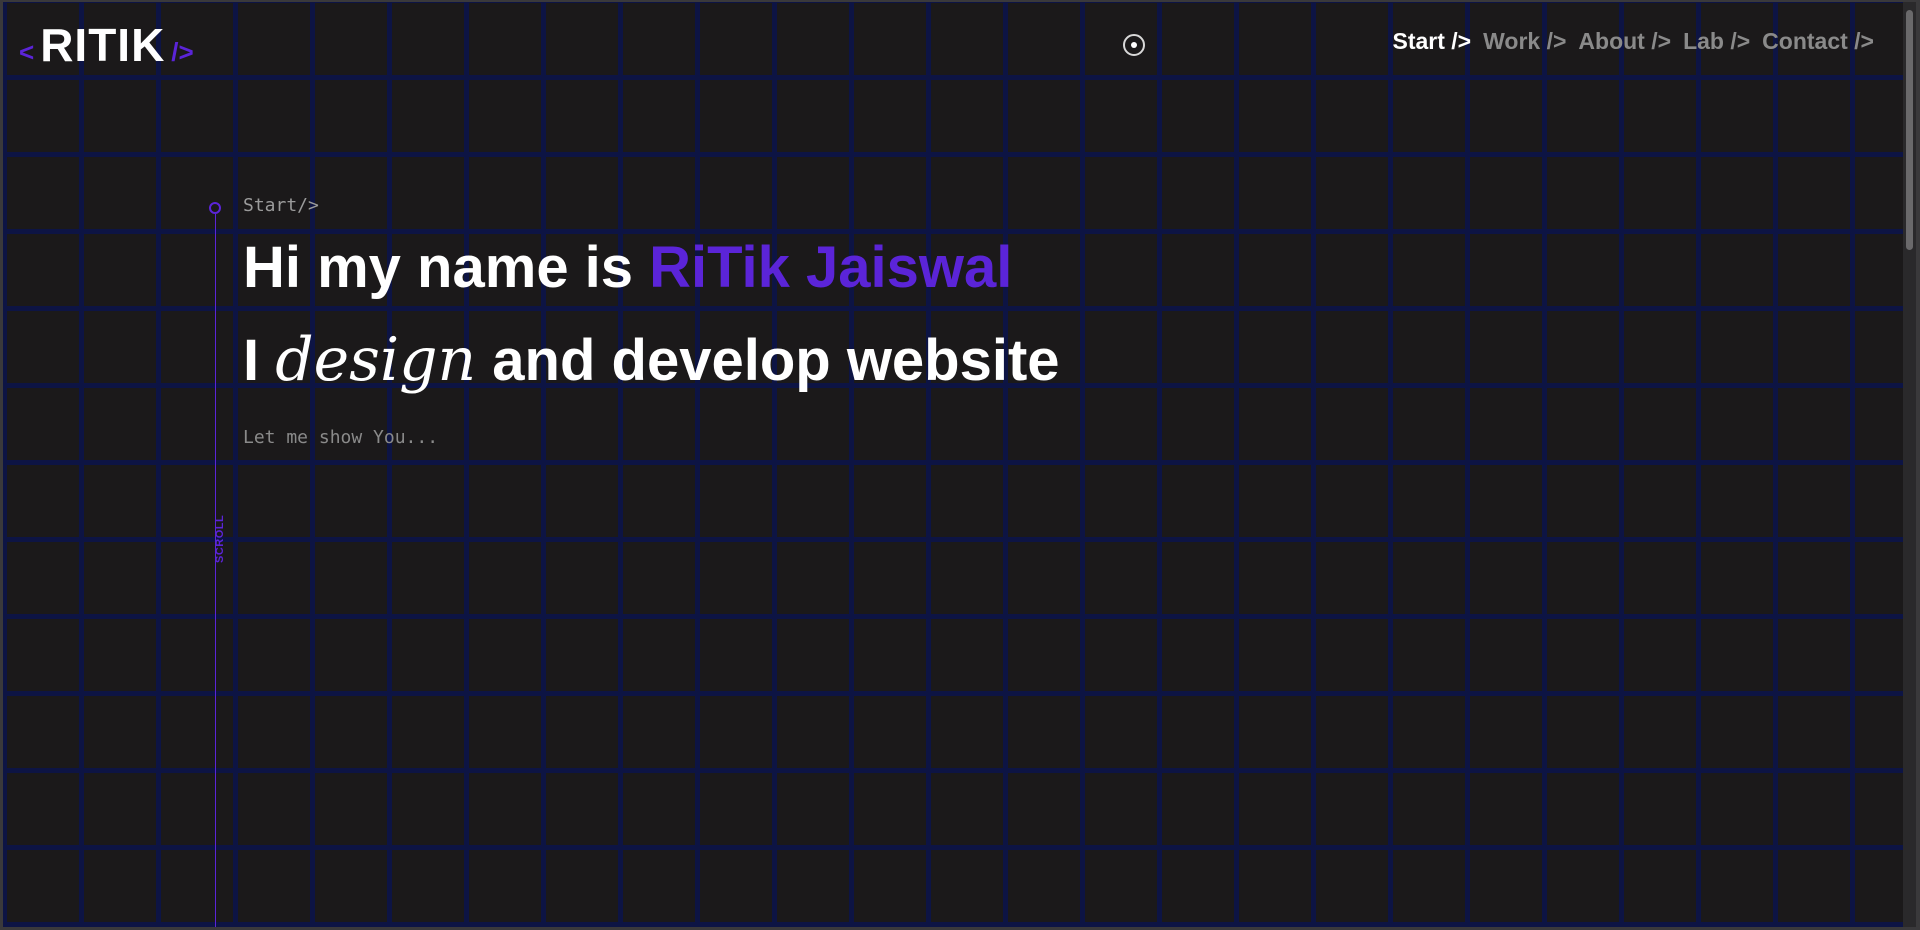  Describe the element at coordinates (1909, 464) in the screenshot. I see `vertical-scrollbar` at that location.